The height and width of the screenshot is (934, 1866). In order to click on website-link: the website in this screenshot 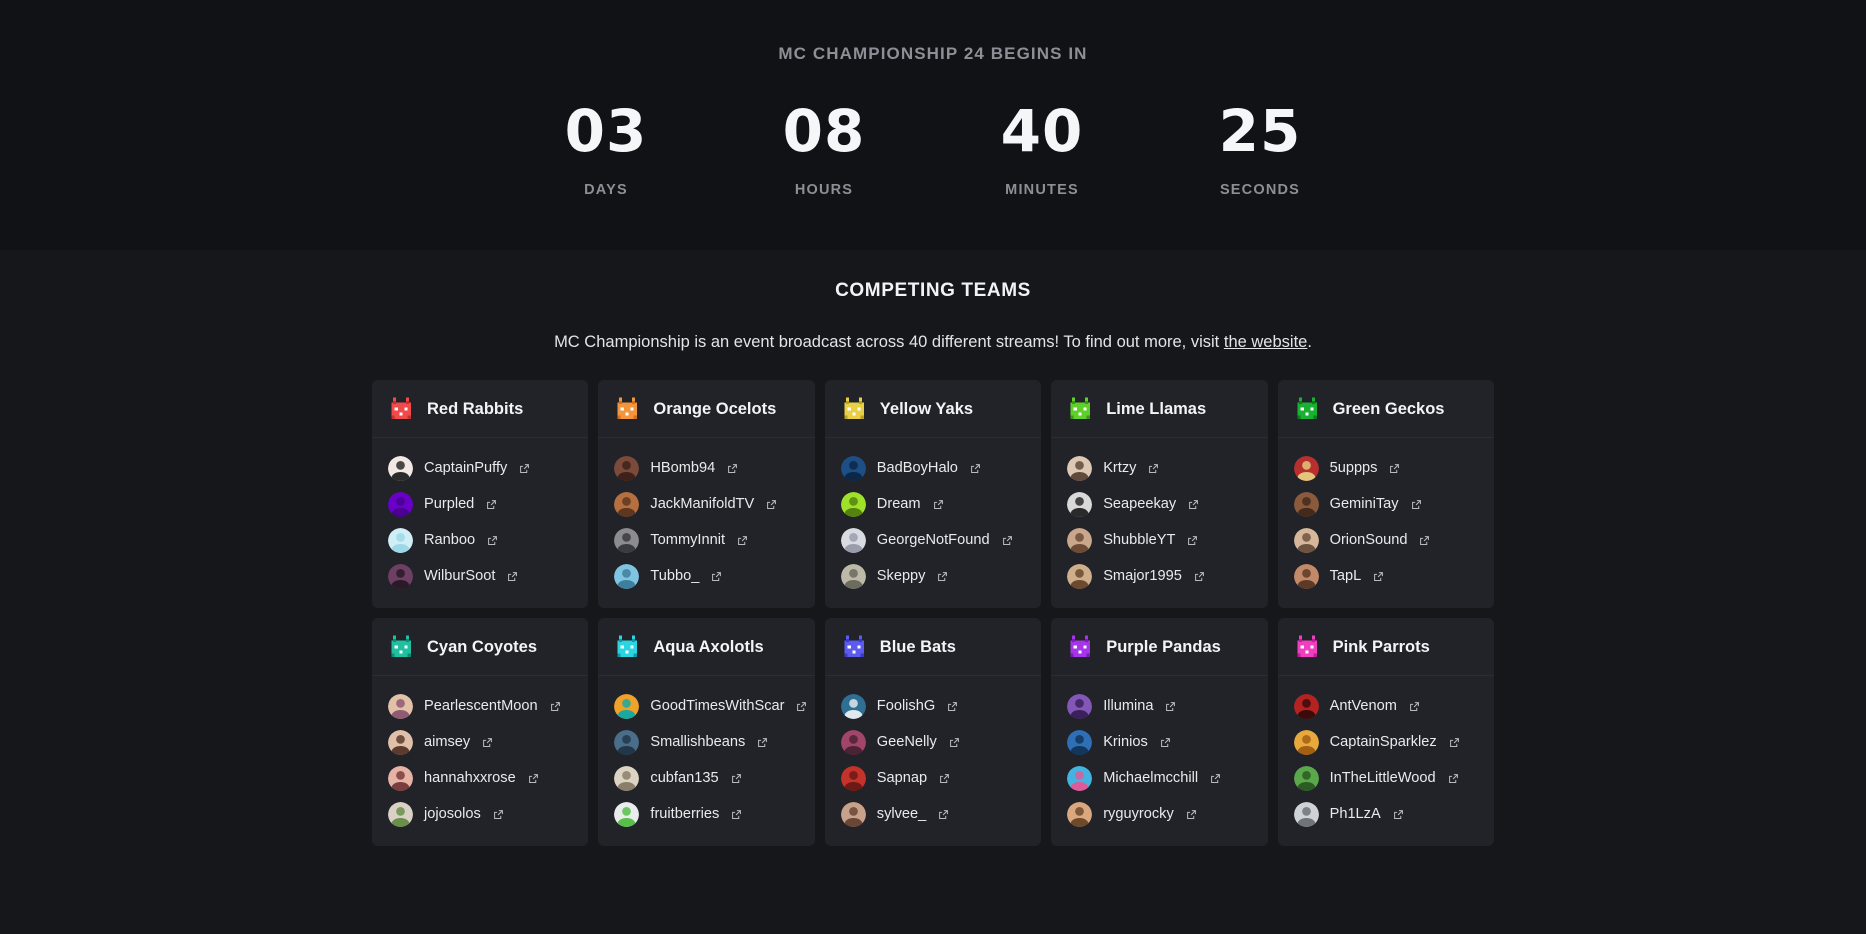, I will do `click(1265, 342)`.